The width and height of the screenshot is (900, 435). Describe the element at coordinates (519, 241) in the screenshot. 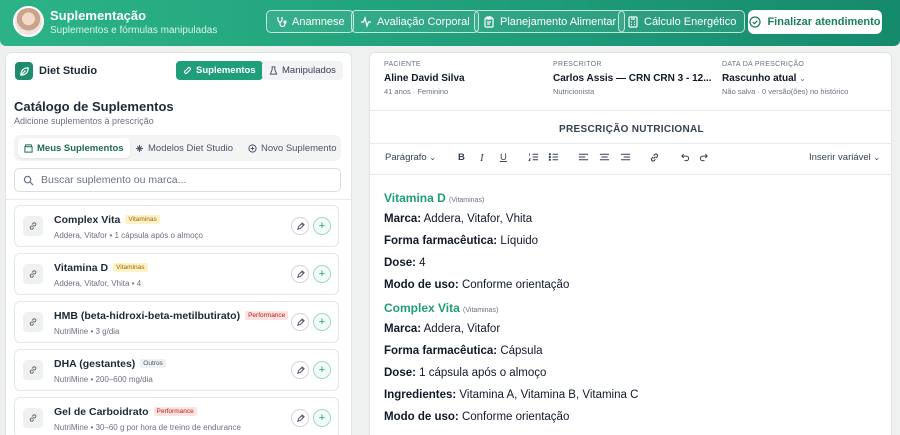

I see `field-value: Líquido` at that location.